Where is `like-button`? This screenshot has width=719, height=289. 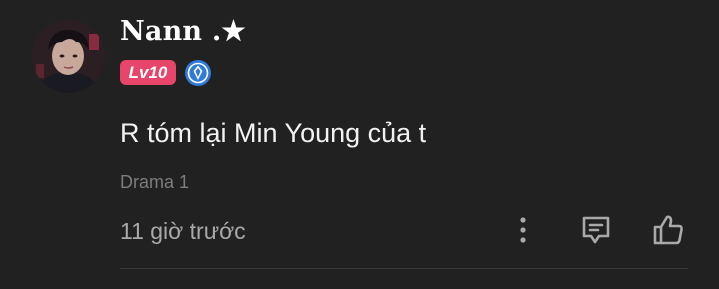
like-button is located at coordinates (668, 230).